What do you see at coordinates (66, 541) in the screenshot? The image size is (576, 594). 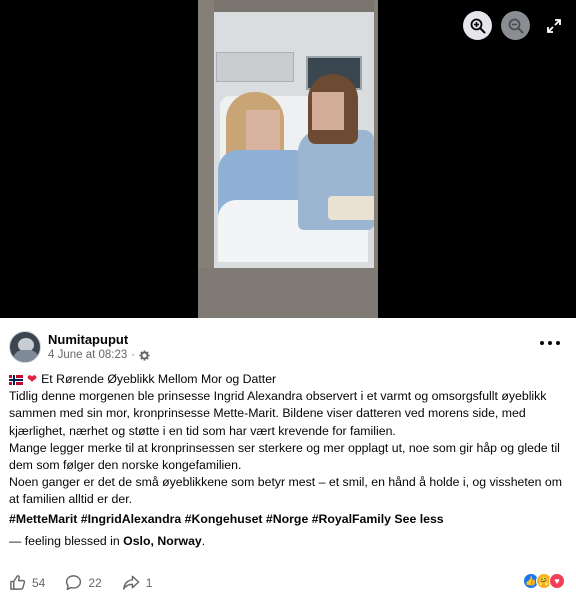 I see `feeling-text: — feeling blessed in` at bounding box center [66, 541].